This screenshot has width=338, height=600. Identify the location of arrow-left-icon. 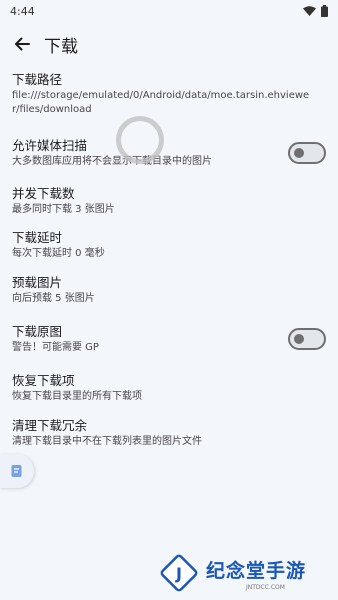
(22, 44).